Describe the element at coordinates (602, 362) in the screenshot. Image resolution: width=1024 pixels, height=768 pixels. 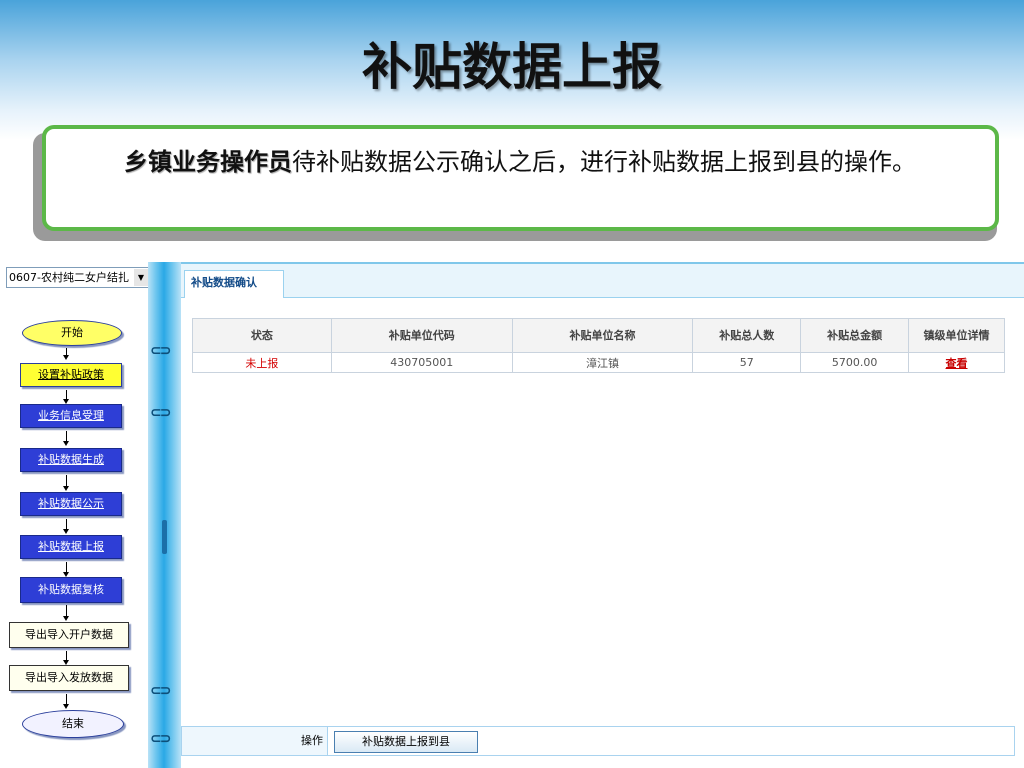
I see `cell-unit-name: 漳江镇` at that location.